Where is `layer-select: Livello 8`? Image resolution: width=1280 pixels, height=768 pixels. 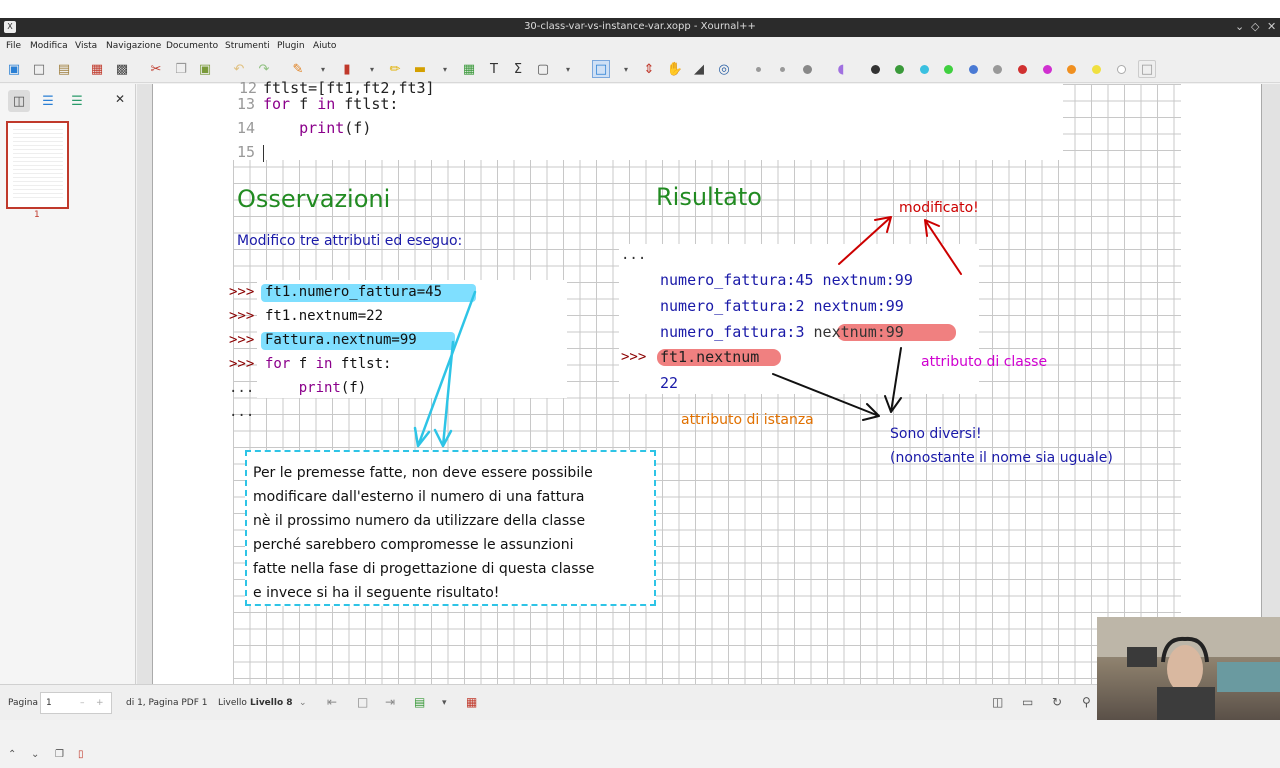
layer-select: Livello 8 is located at coordinates (271, 703).